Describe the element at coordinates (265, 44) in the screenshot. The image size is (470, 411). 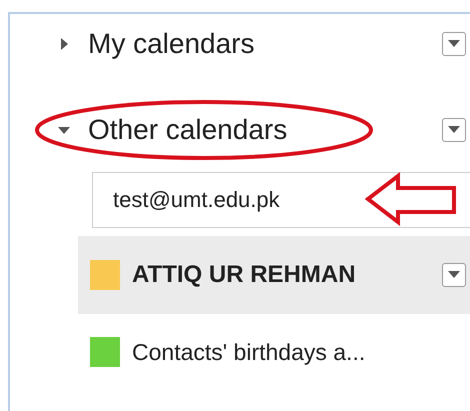
I see `section-title: My calendars` at that location.